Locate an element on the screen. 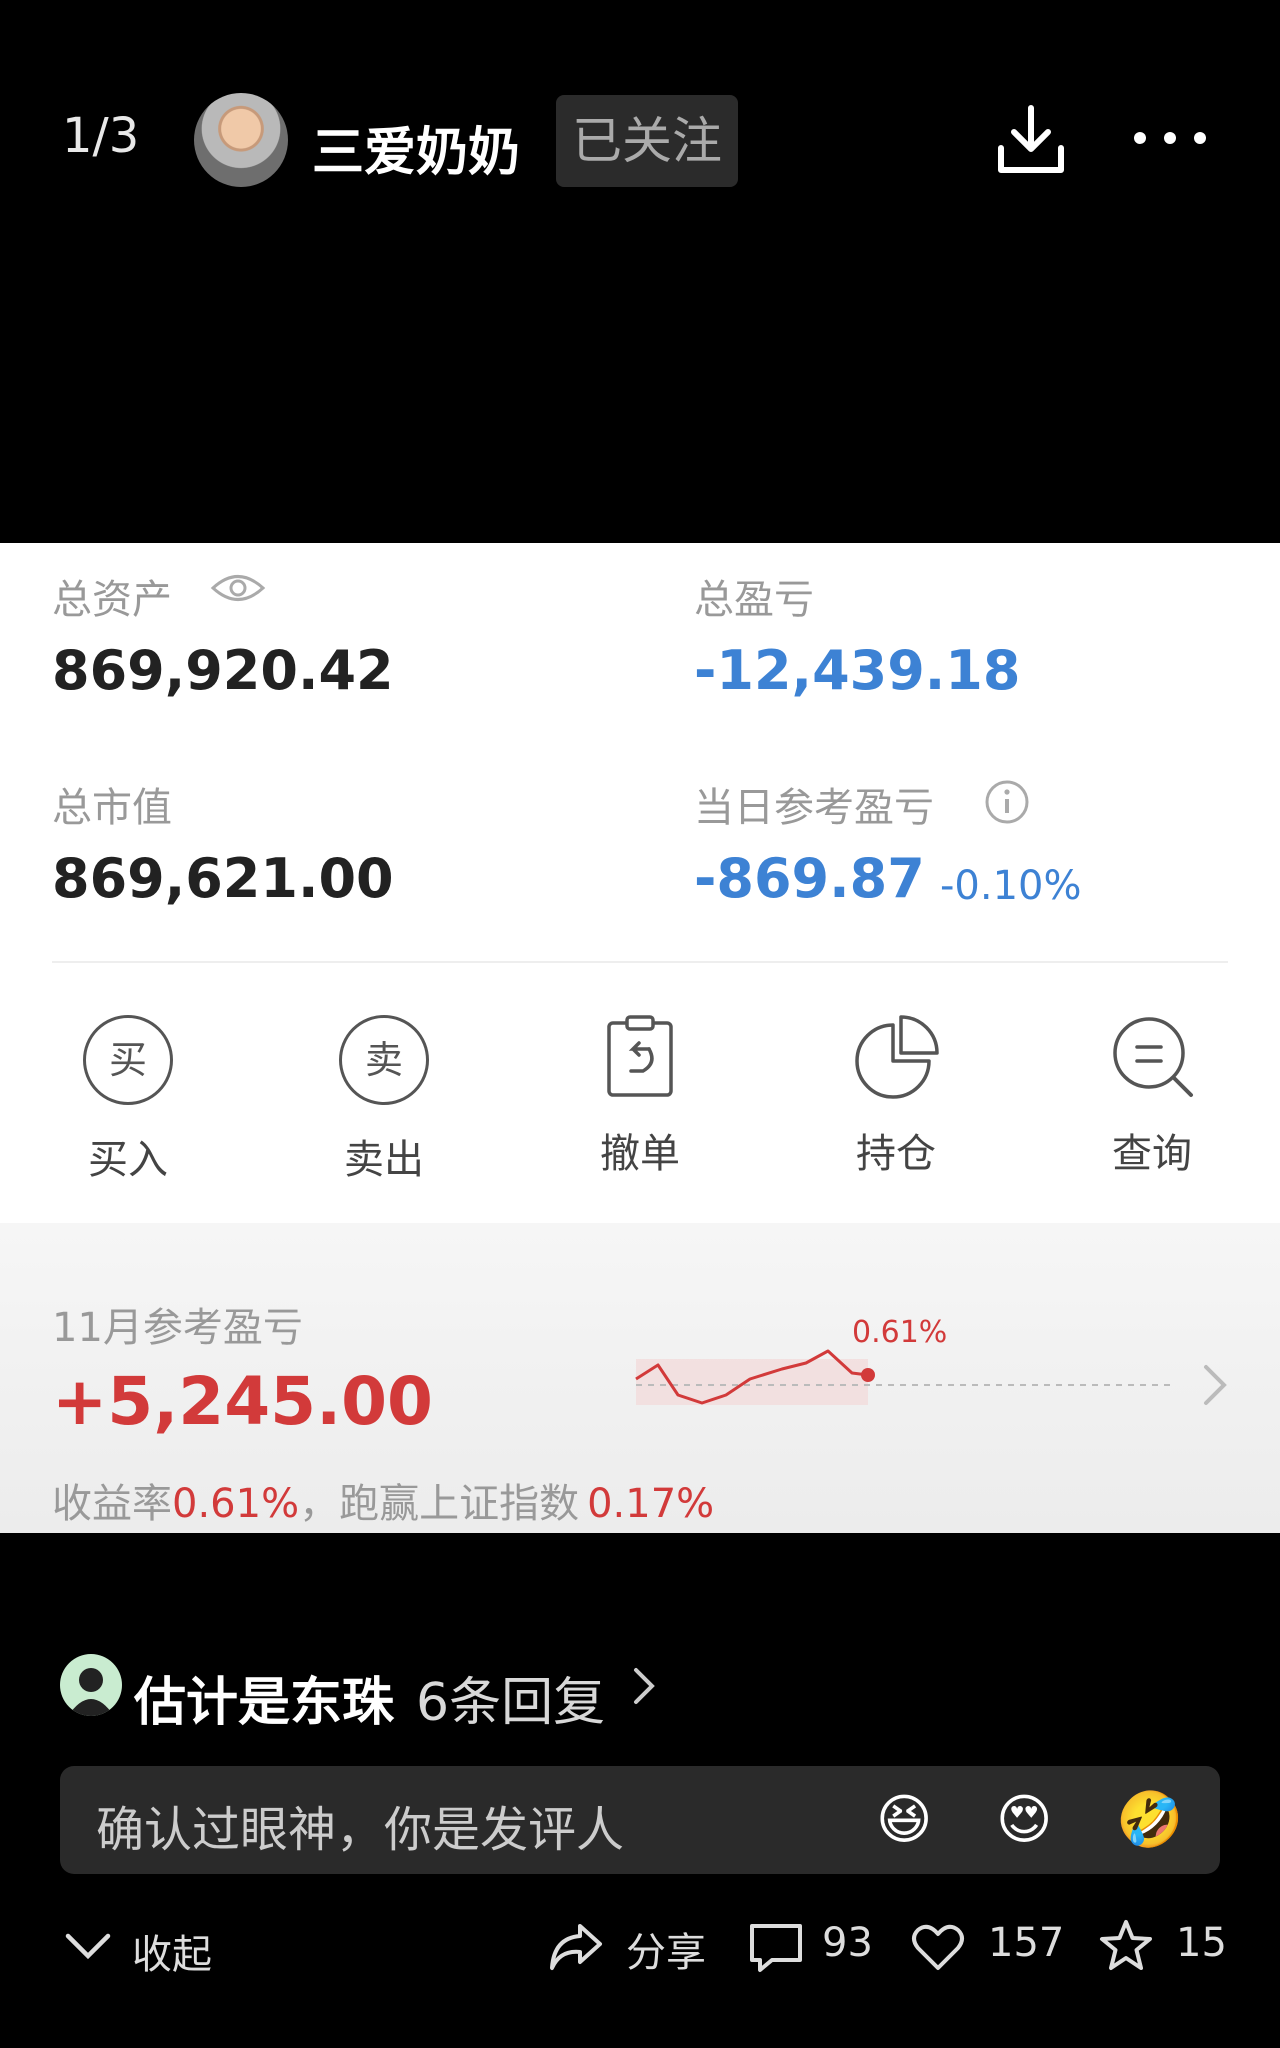 The width and height of the screenshot is (1280, 2048). emoji-grin-button: 😆 is located at coordinates (904, 1820).